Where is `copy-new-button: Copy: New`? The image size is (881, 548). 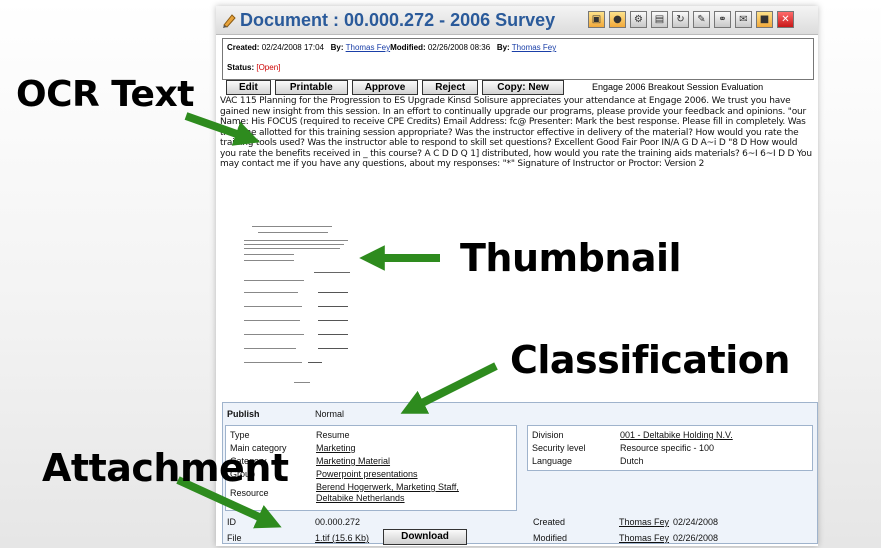
copy-new-button: Copy: New is located at coordinates (523, 87).